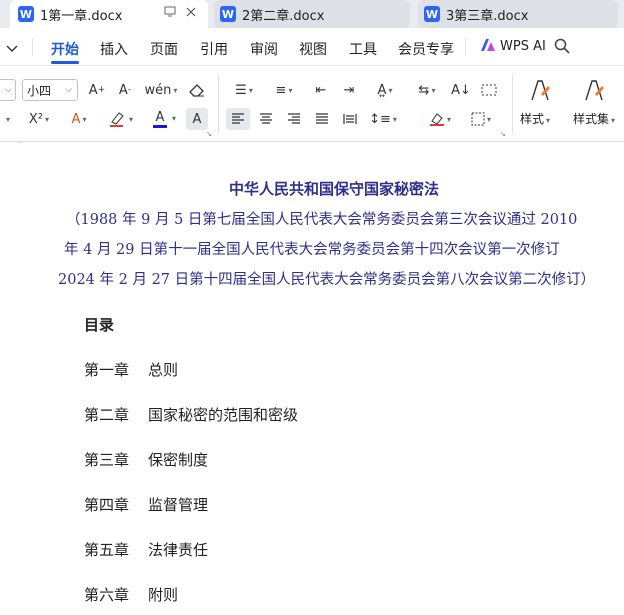 The image size is (624, 615). What do you see at coordinates (107, 460) in the screenshot?
I see `toc-chapter-number: 第三章` at bounding box center [107, 460].